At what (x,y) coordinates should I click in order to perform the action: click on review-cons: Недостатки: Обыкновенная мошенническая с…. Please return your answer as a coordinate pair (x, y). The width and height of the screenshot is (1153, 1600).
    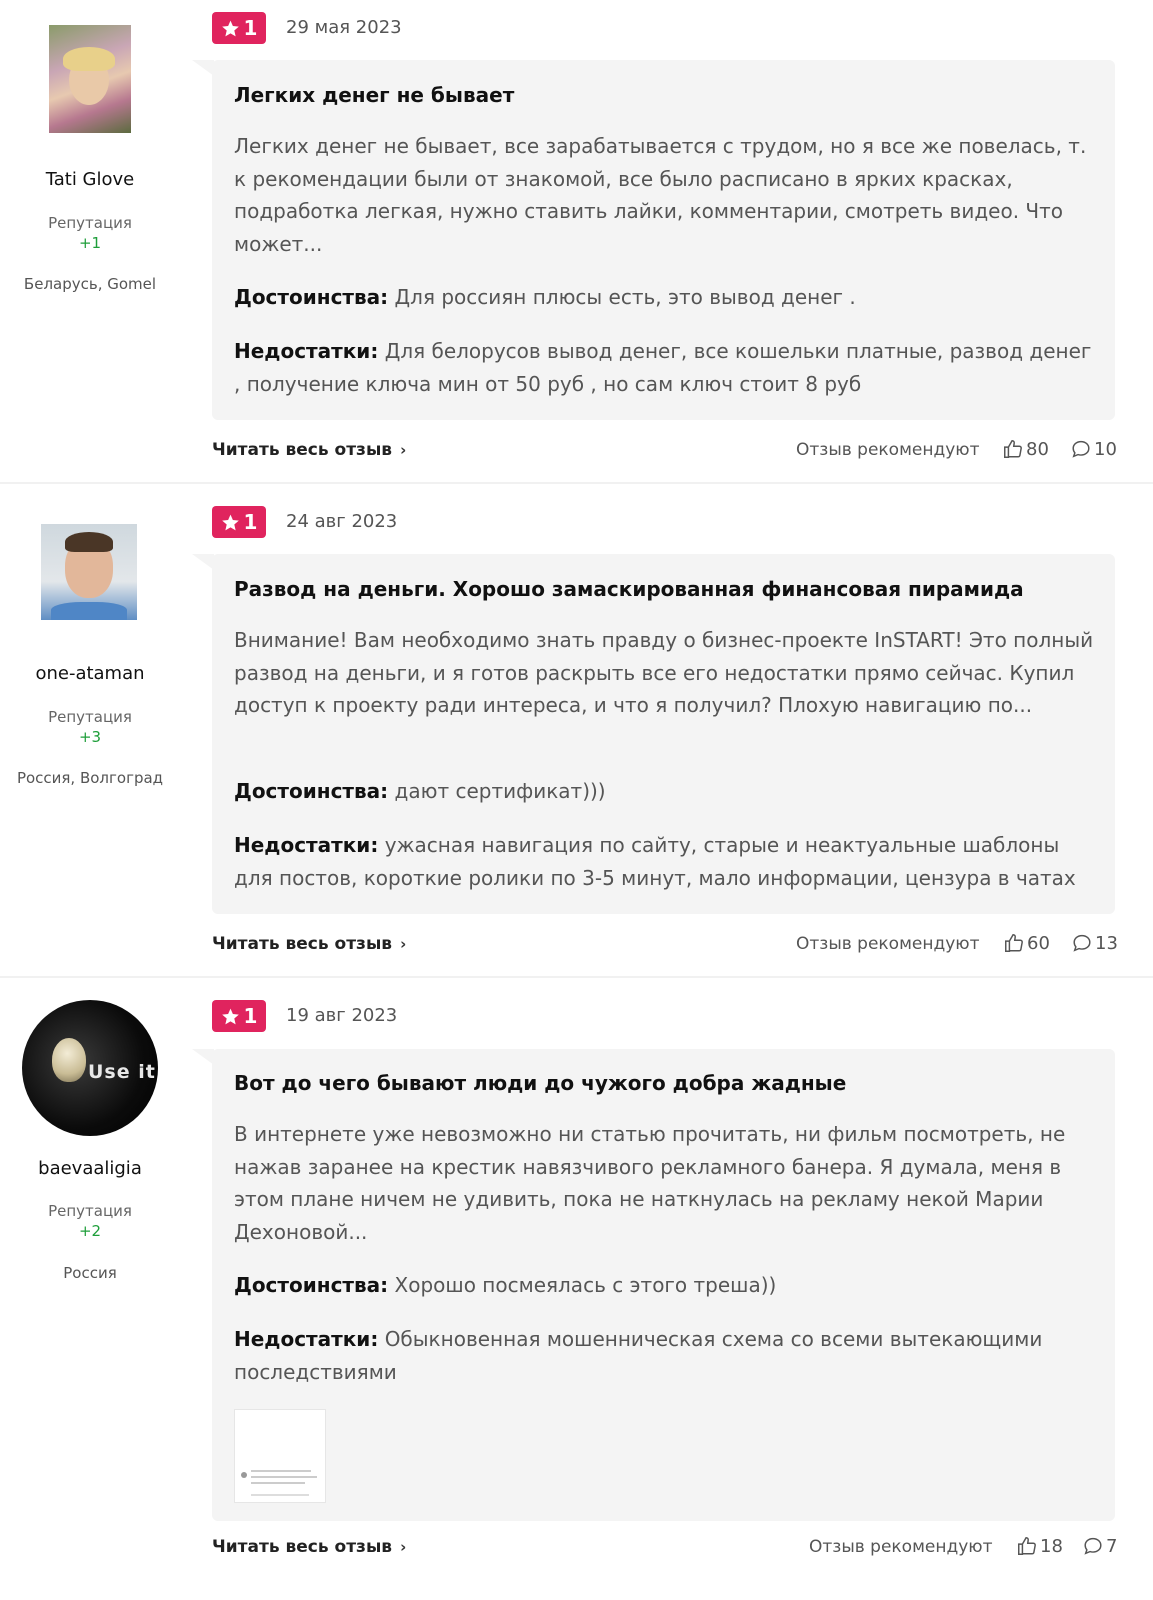
    Looking at the image, I should click on (669, 1355).